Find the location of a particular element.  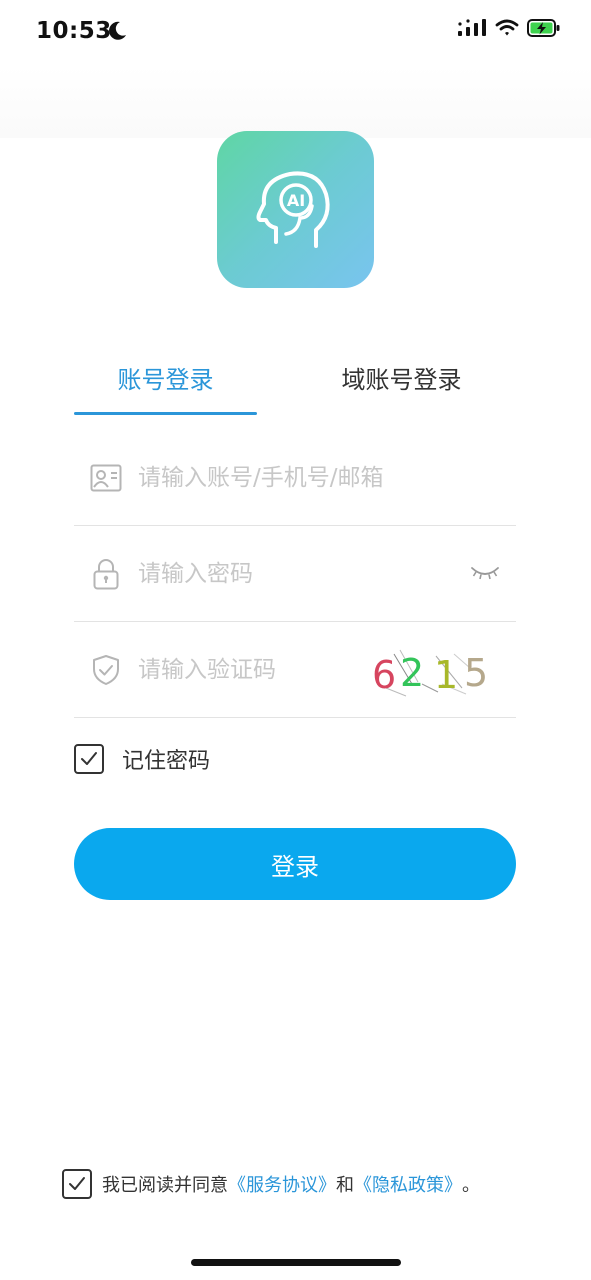

lock-icon is located at coordinates (106, 574).